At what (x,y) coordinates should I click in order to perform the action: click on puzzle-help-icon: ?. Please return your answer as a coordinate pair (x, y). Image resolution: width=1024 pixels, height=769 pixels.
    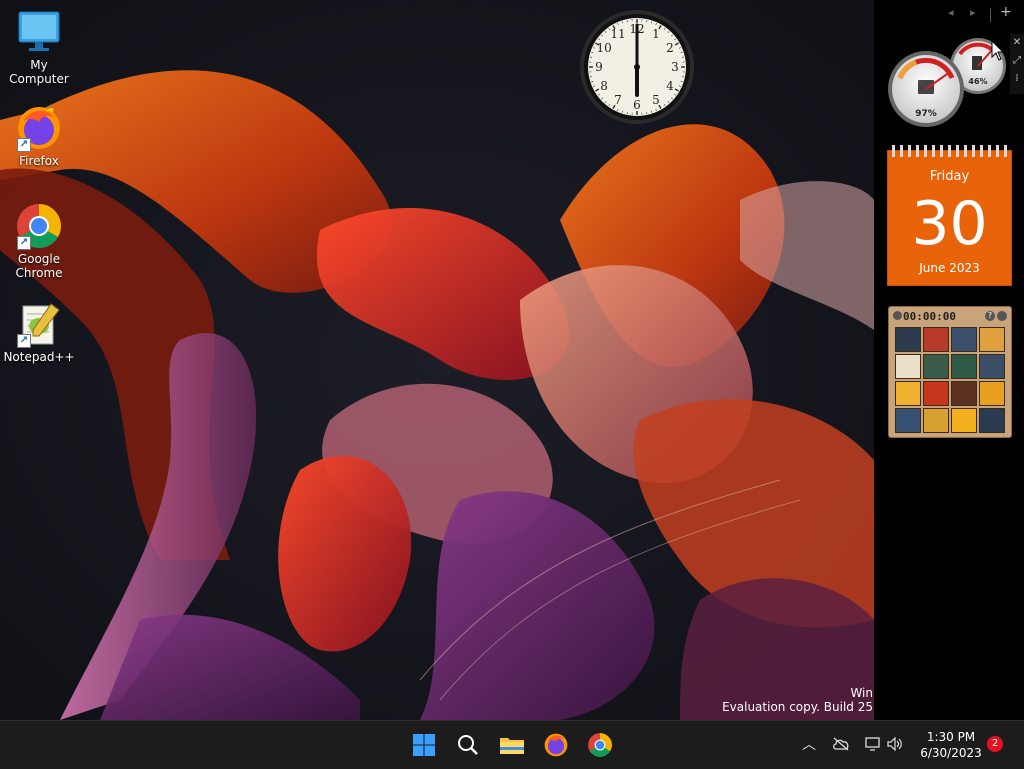
    Looking at the image, I should click on (990, 316).